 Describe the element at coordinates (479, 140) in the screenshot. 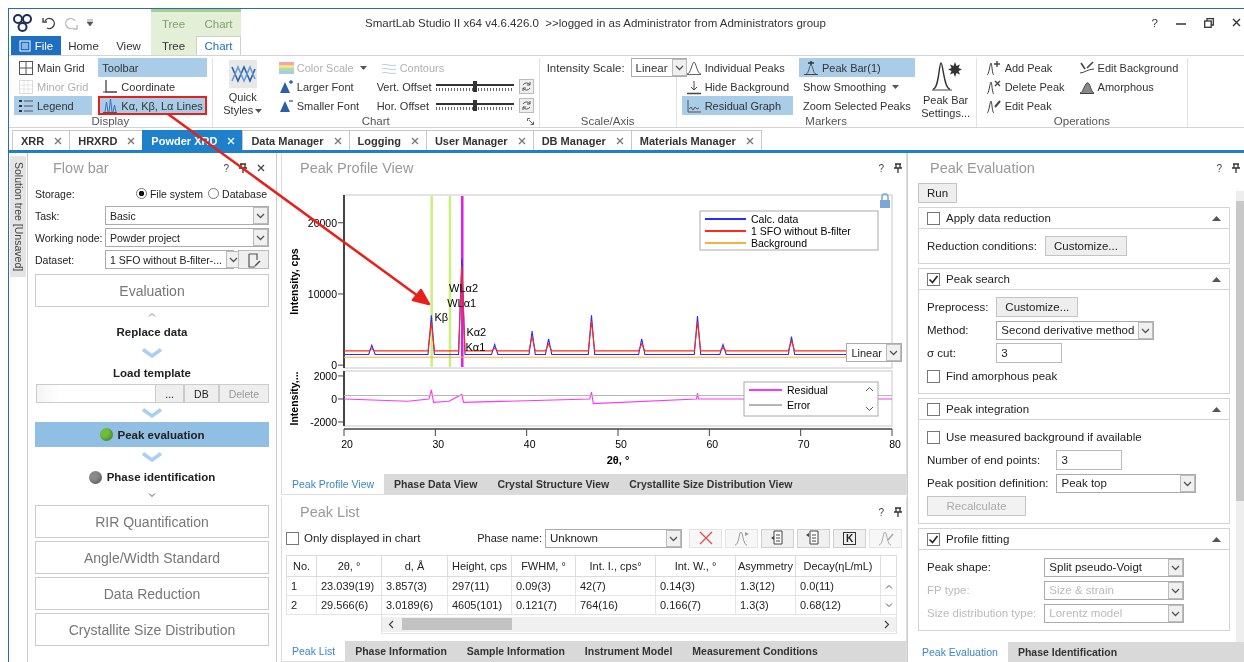

I see `document-tab: User Manager` at that location.